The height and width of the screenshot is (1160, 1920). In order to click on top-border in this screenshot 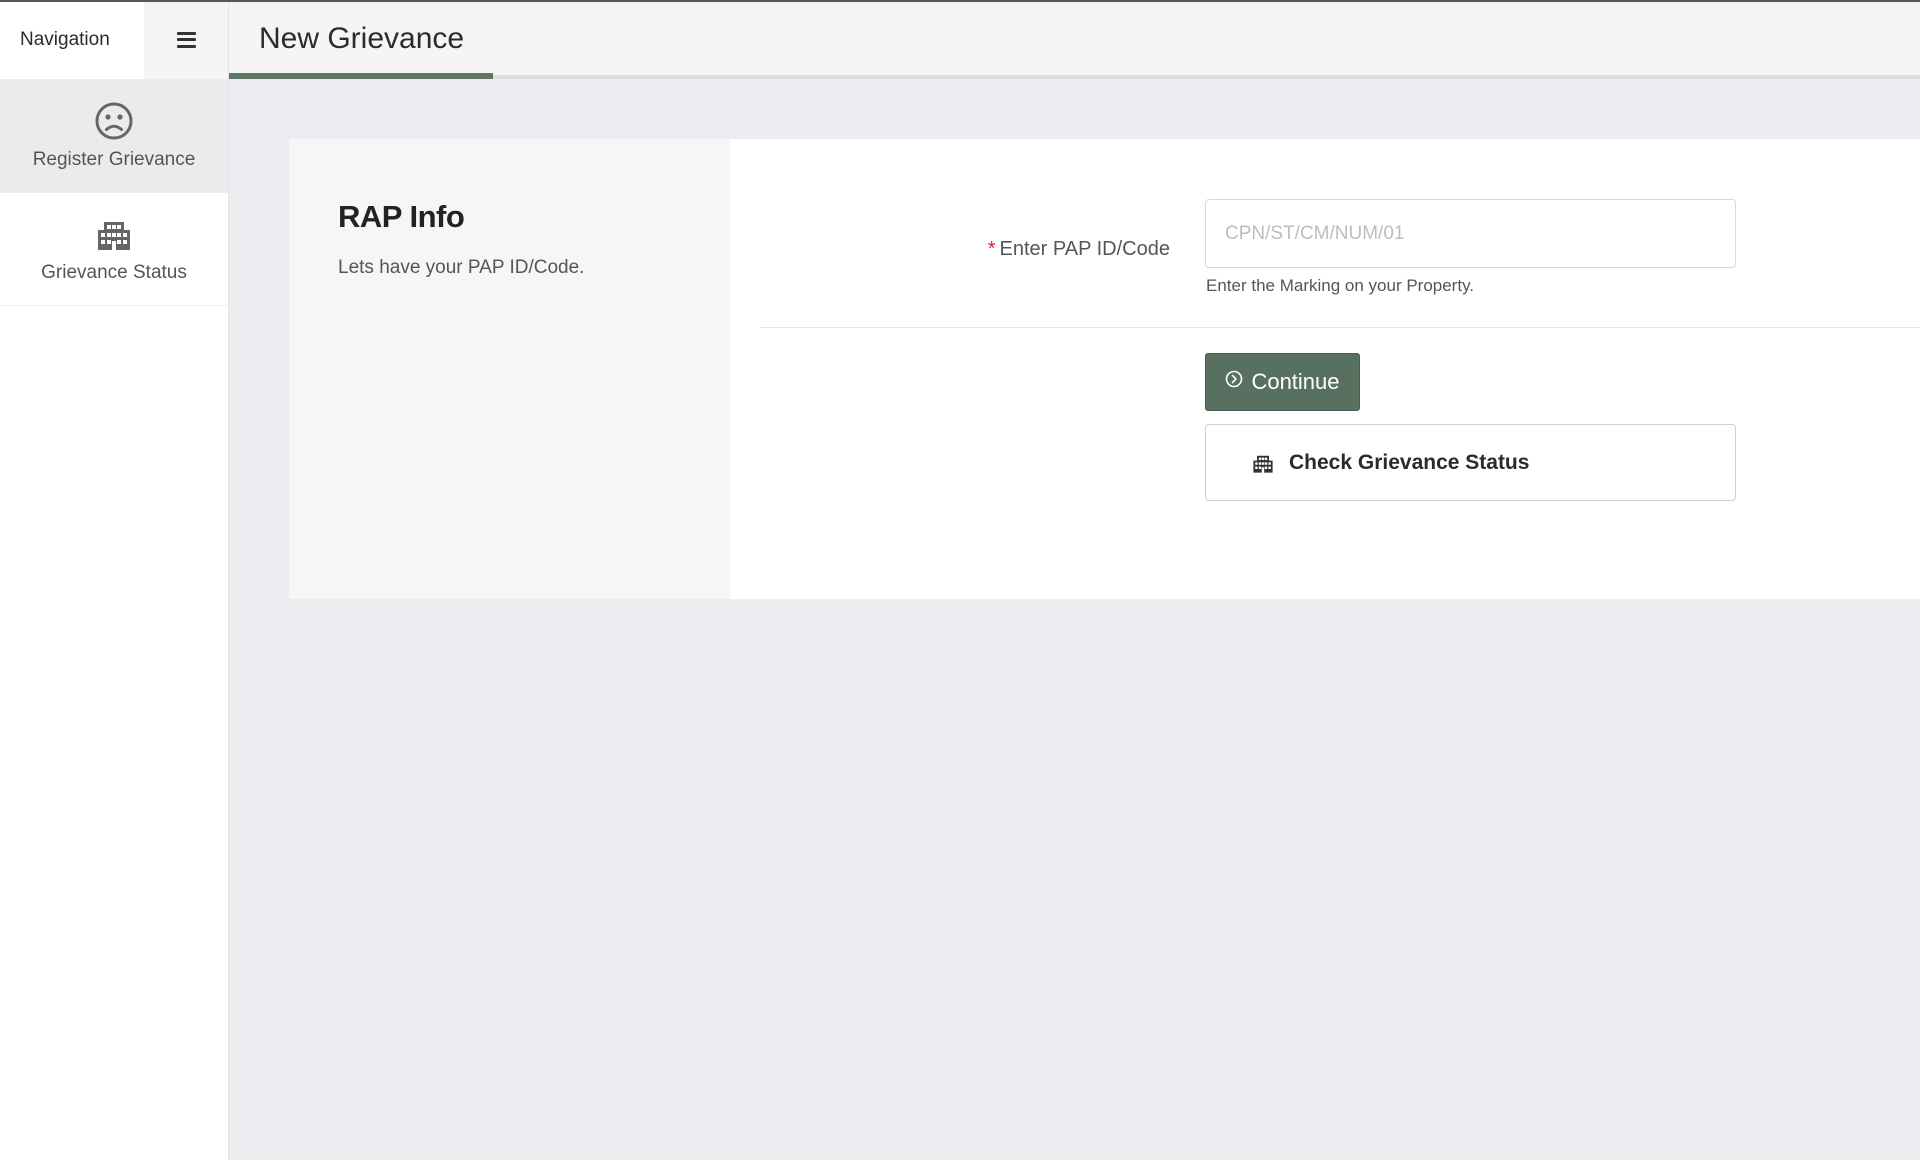, I will do `click(960, 1)`.